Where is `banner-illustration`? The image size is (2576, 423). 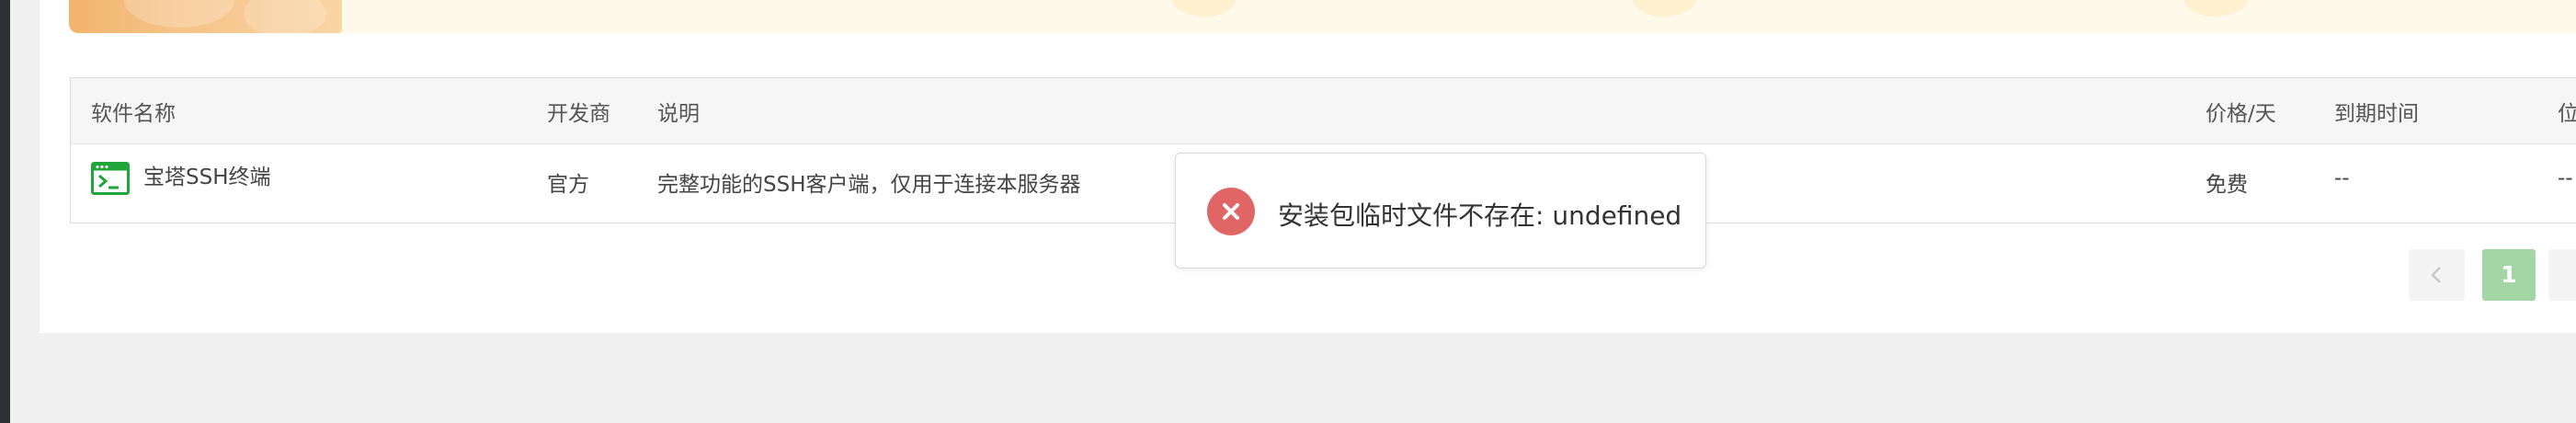
banner-illustration is located at coordinates (205, 16).